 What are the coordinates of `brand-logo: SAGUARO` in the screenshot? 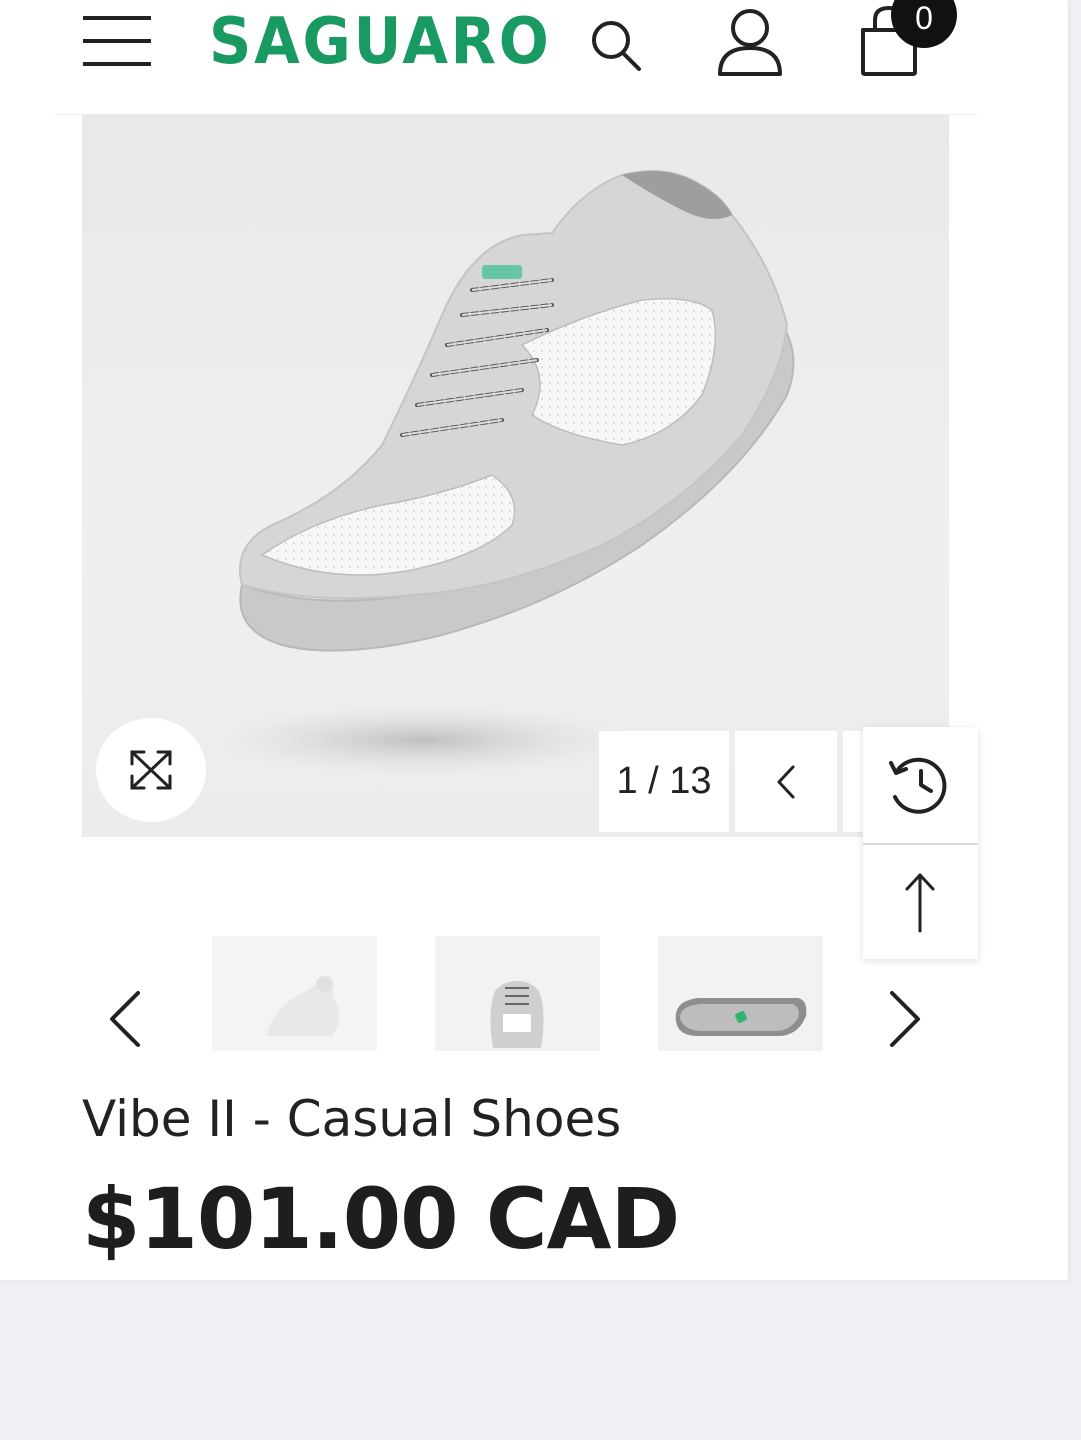 It's located at (380, 42).